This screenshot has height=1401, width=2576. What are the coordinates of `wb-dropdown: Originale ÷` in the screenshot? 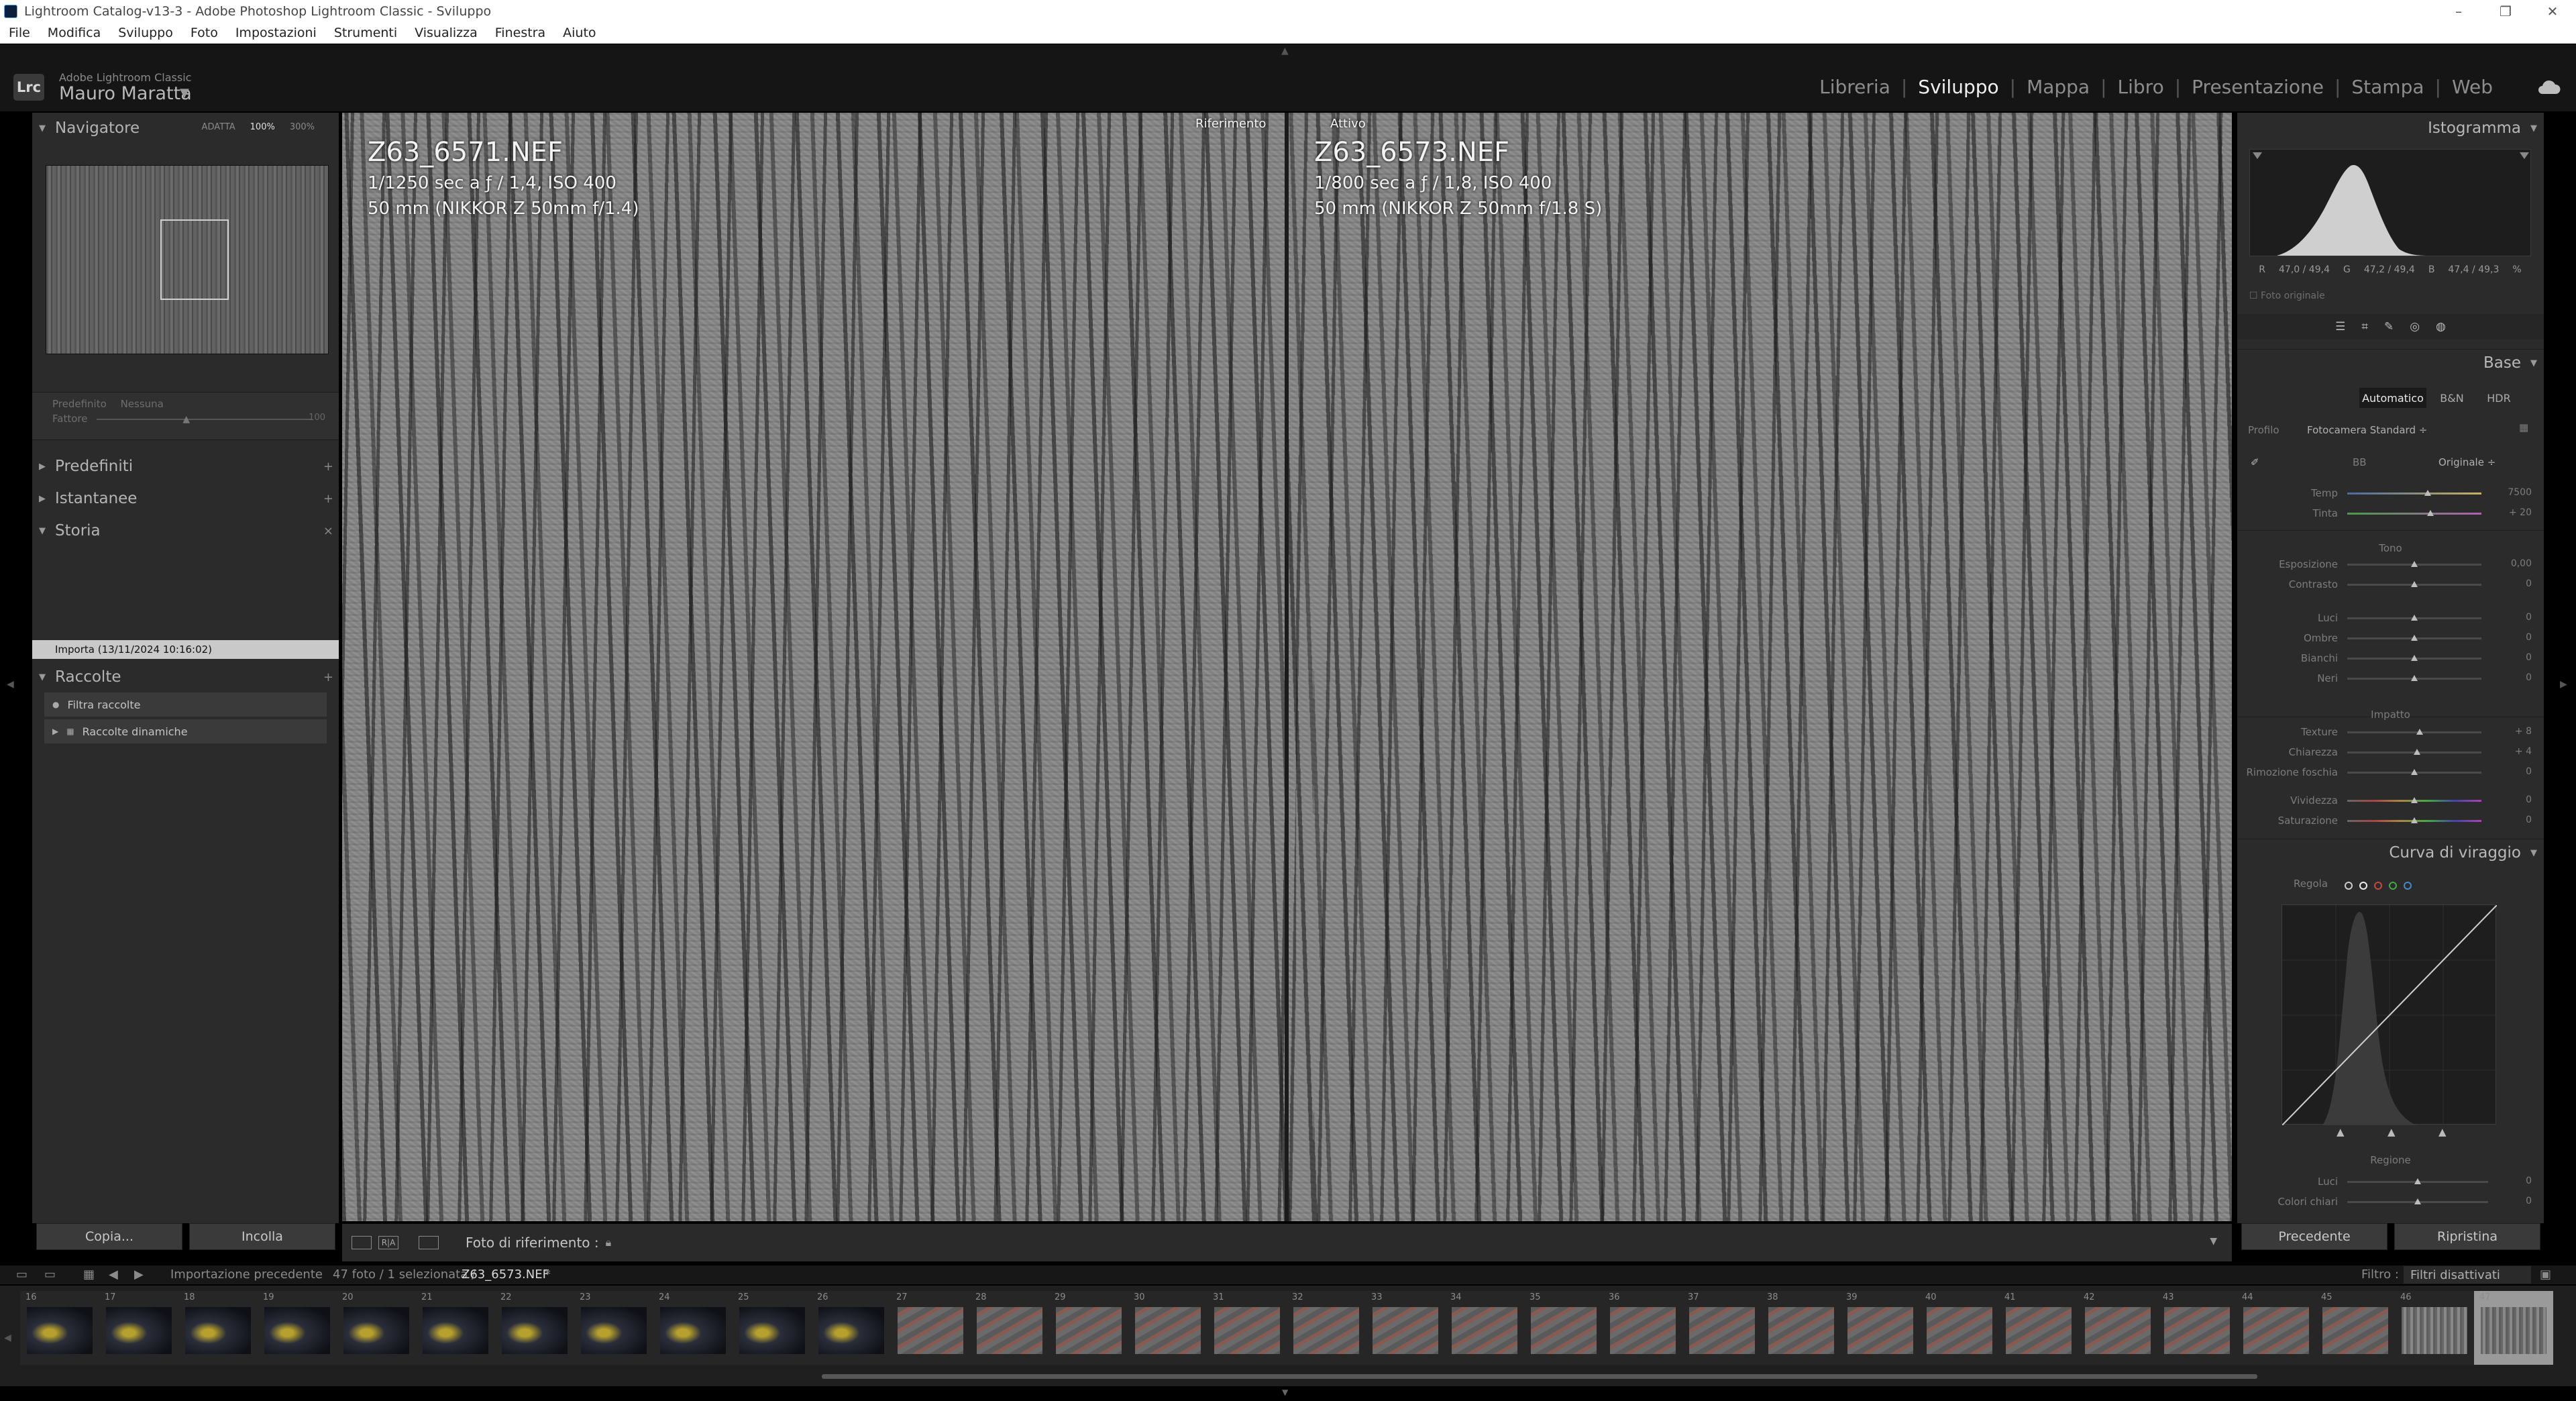 It's located at (2467, 462).